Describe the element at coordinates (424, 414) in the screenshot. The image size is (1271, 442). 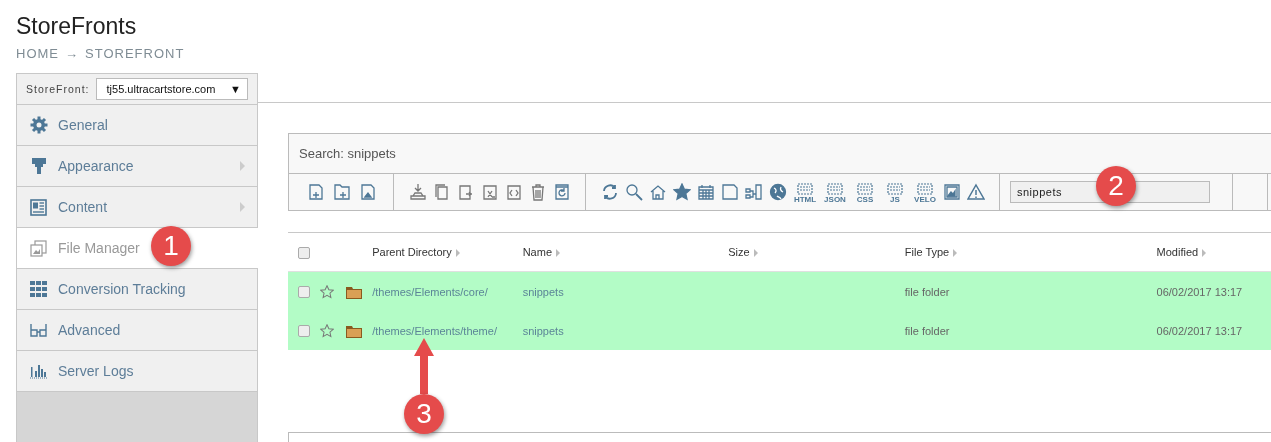
I see `step-number-tooltip: 3` at that location.